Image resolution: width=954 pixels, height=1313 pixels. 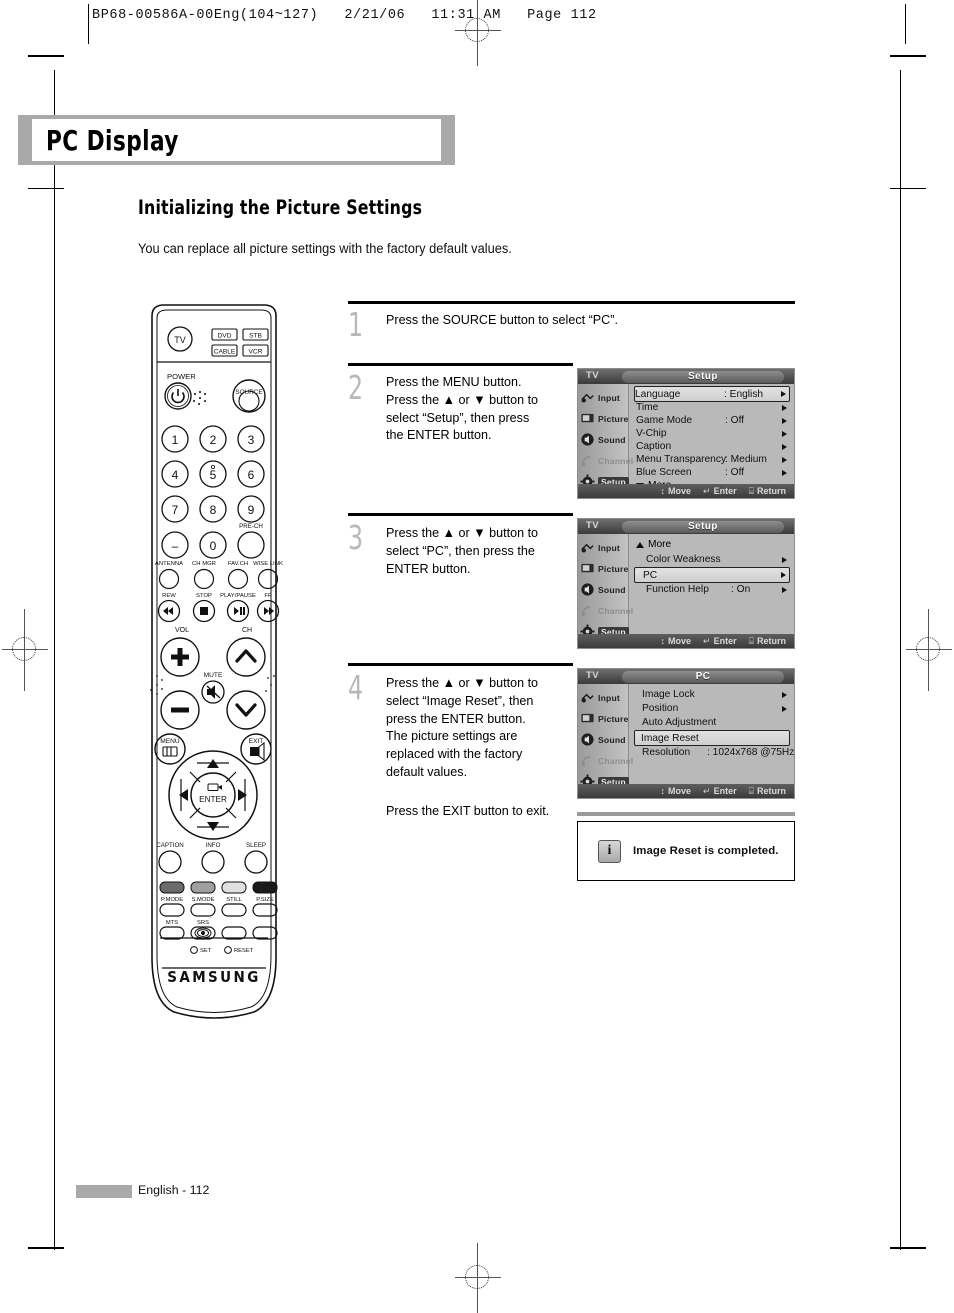 What do you see at coordinates (640, 544) in the screenshot?
I see `triangle-up-icon` at bounding box center [640, 544].